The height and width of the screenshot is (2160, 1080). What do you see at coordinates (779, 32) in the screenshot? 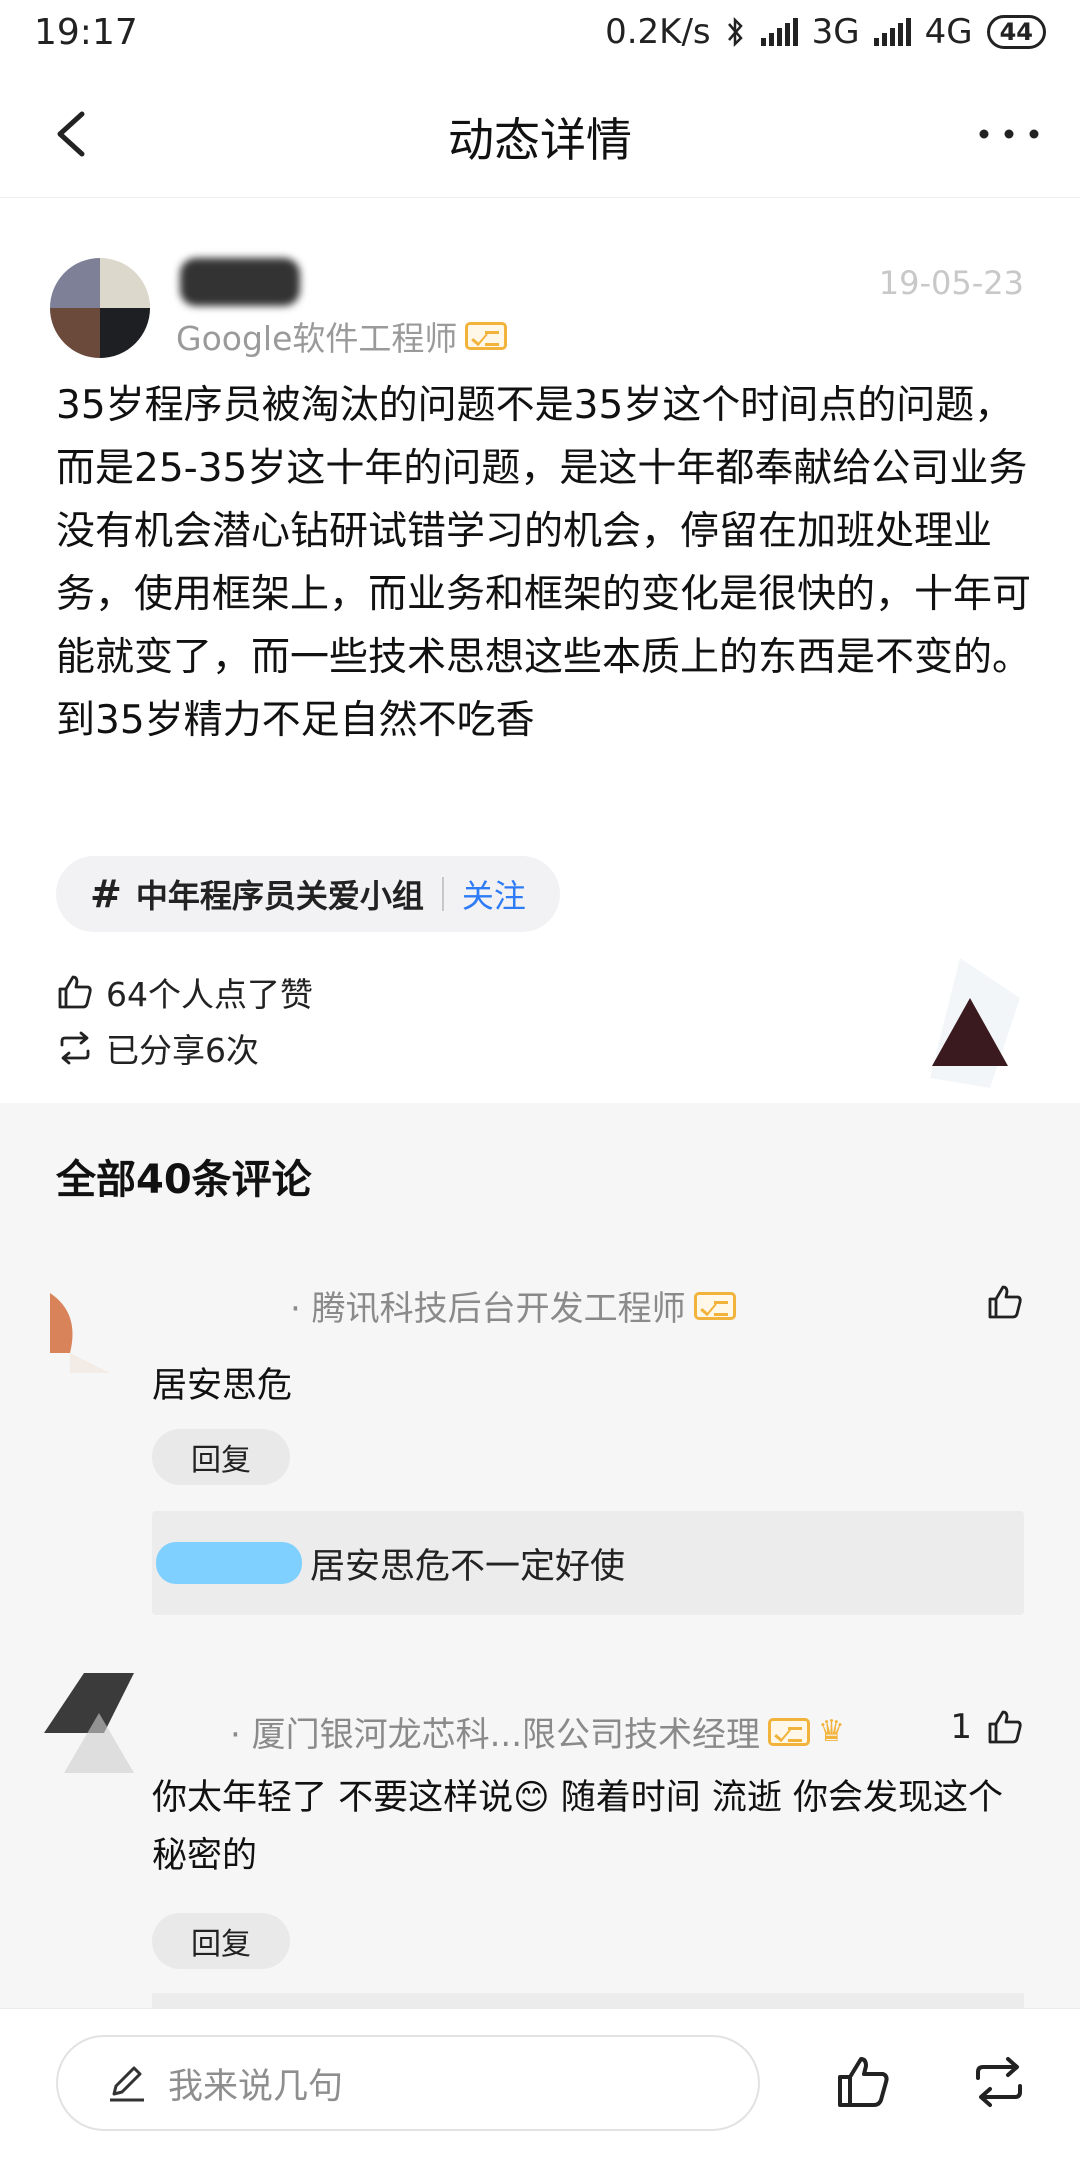
I see `signal-icon` at bounding box center [779, 32].